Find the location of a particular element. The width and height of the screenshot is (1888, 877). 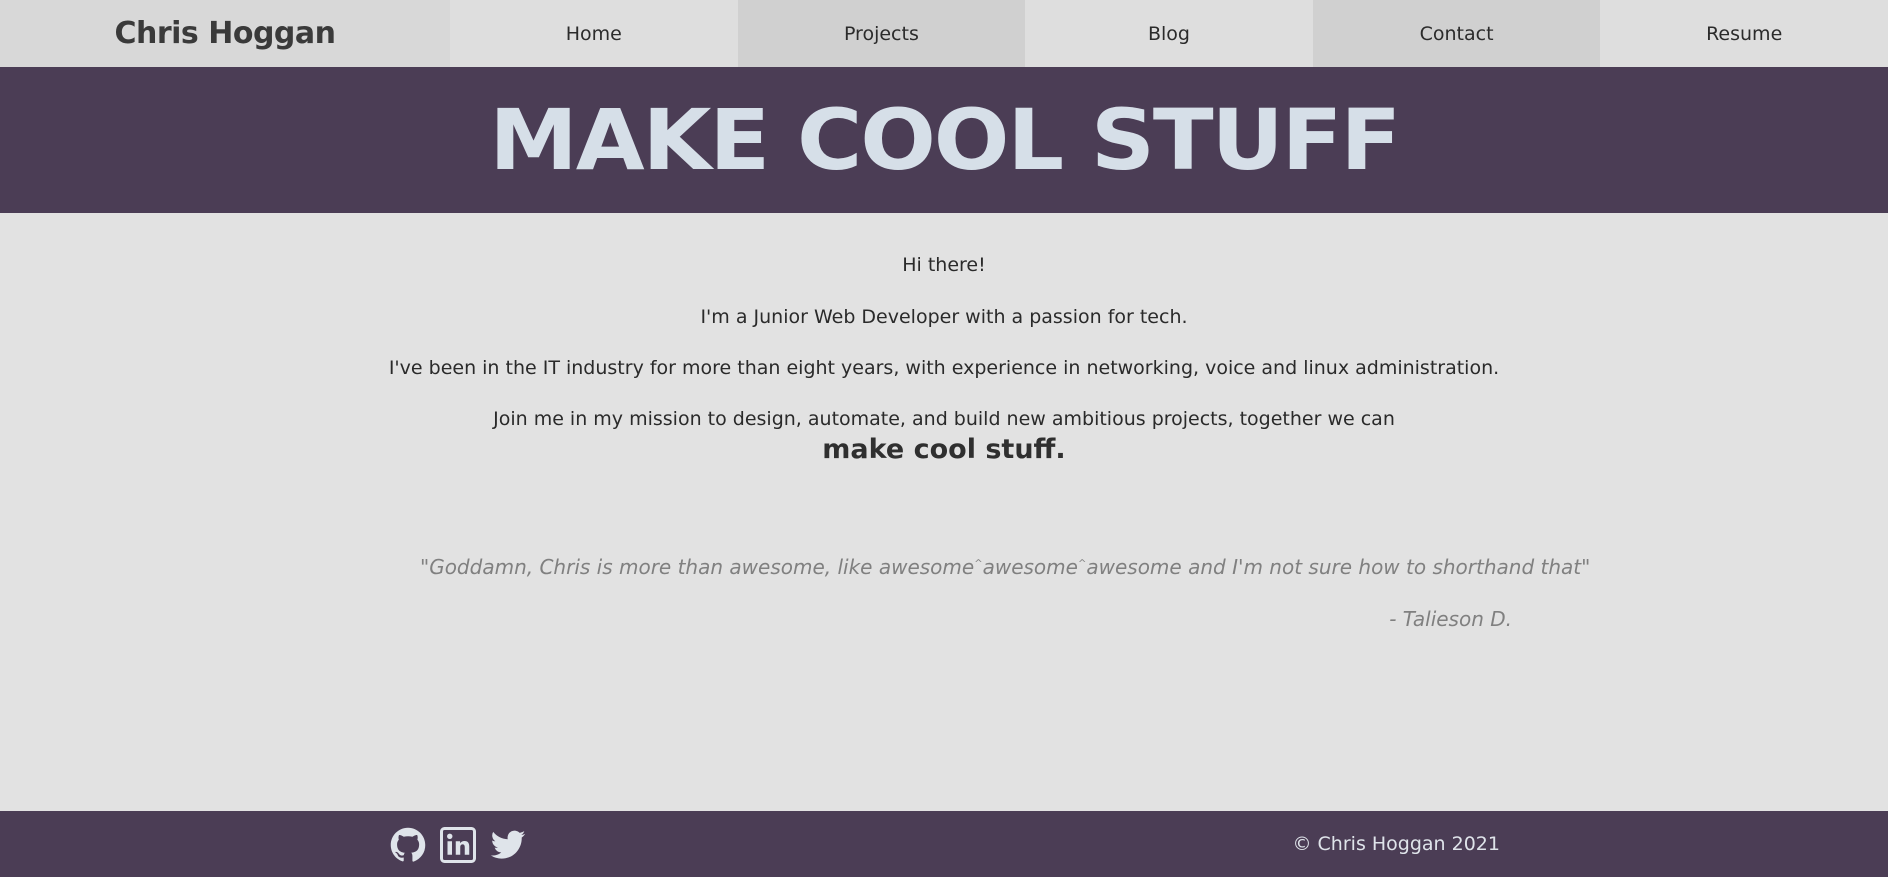

footer: © Chris Hoggan 2021 is located at coordinates (944, 844).